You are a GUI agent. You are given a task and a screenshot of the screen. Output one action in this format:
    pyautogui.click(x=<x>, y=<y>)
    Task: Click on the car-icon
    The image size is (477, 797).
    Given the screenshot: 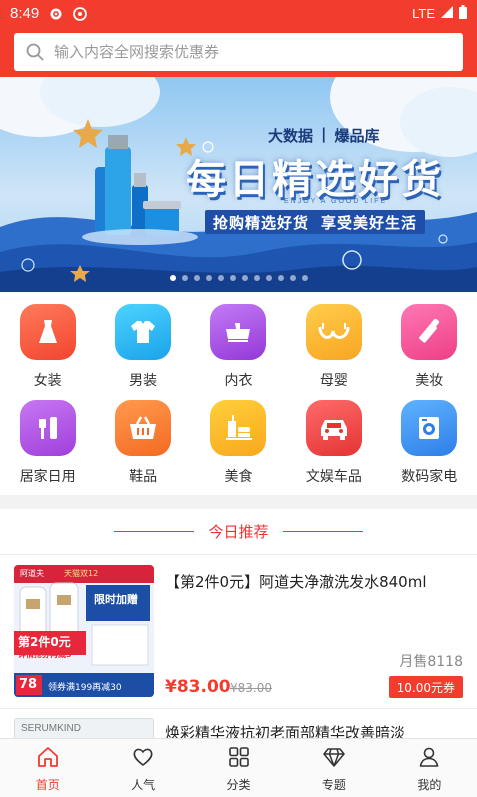 What is the action you would take?
    pyautogui.click(x=333, y=428)
    